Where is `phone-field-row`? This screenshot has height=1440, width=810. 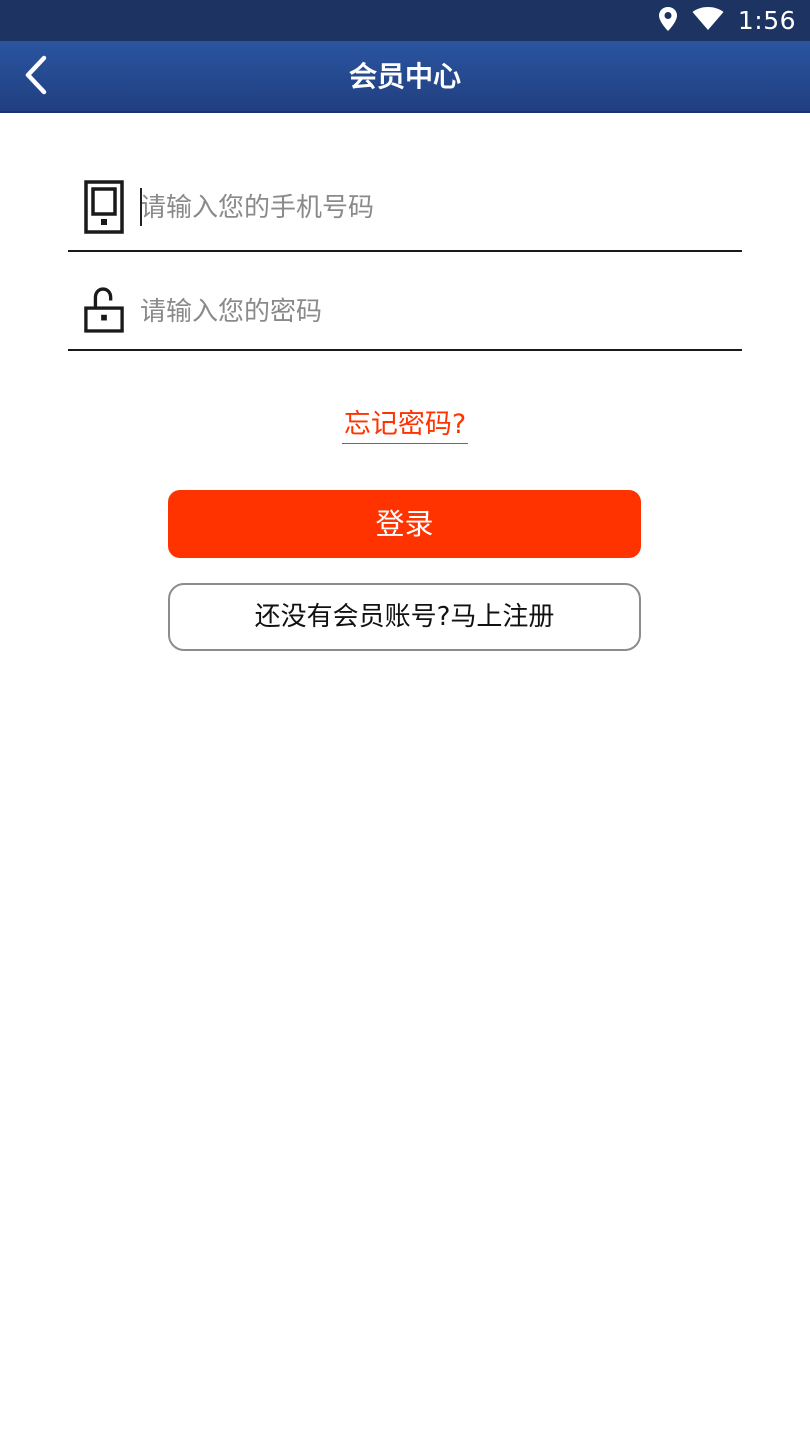
phone-field-row is located at coordinates (405, 211).